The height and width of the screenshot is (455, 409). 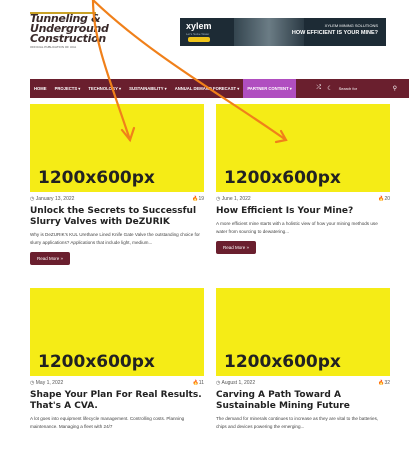 I want to click on nav-item-partner-content: PARTNER CONTENT ▾, so click(x=269, y=88).